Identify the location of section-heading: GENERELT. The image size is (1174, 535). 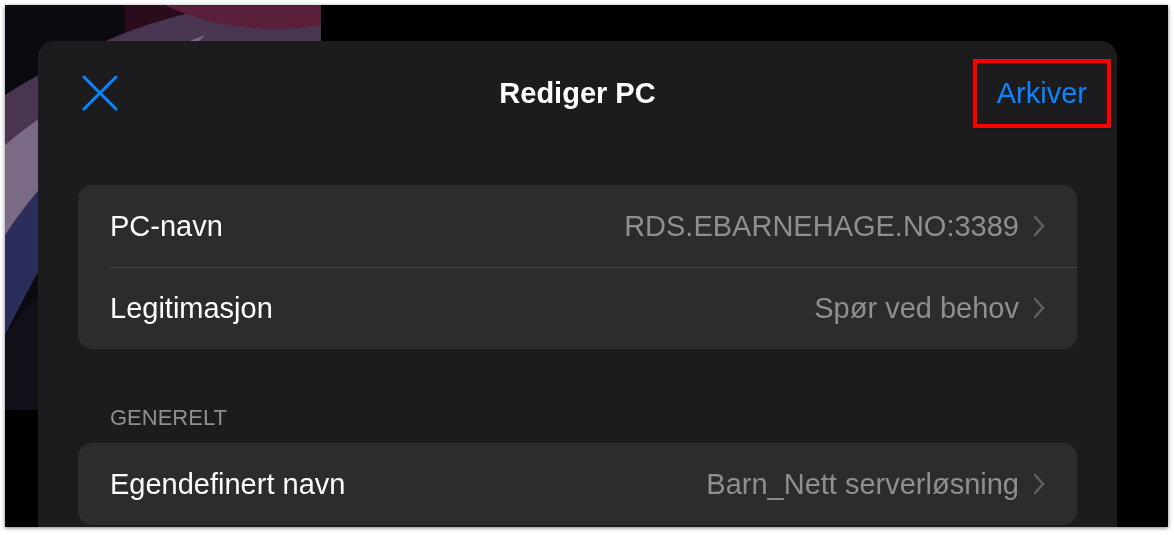
(169, 418).